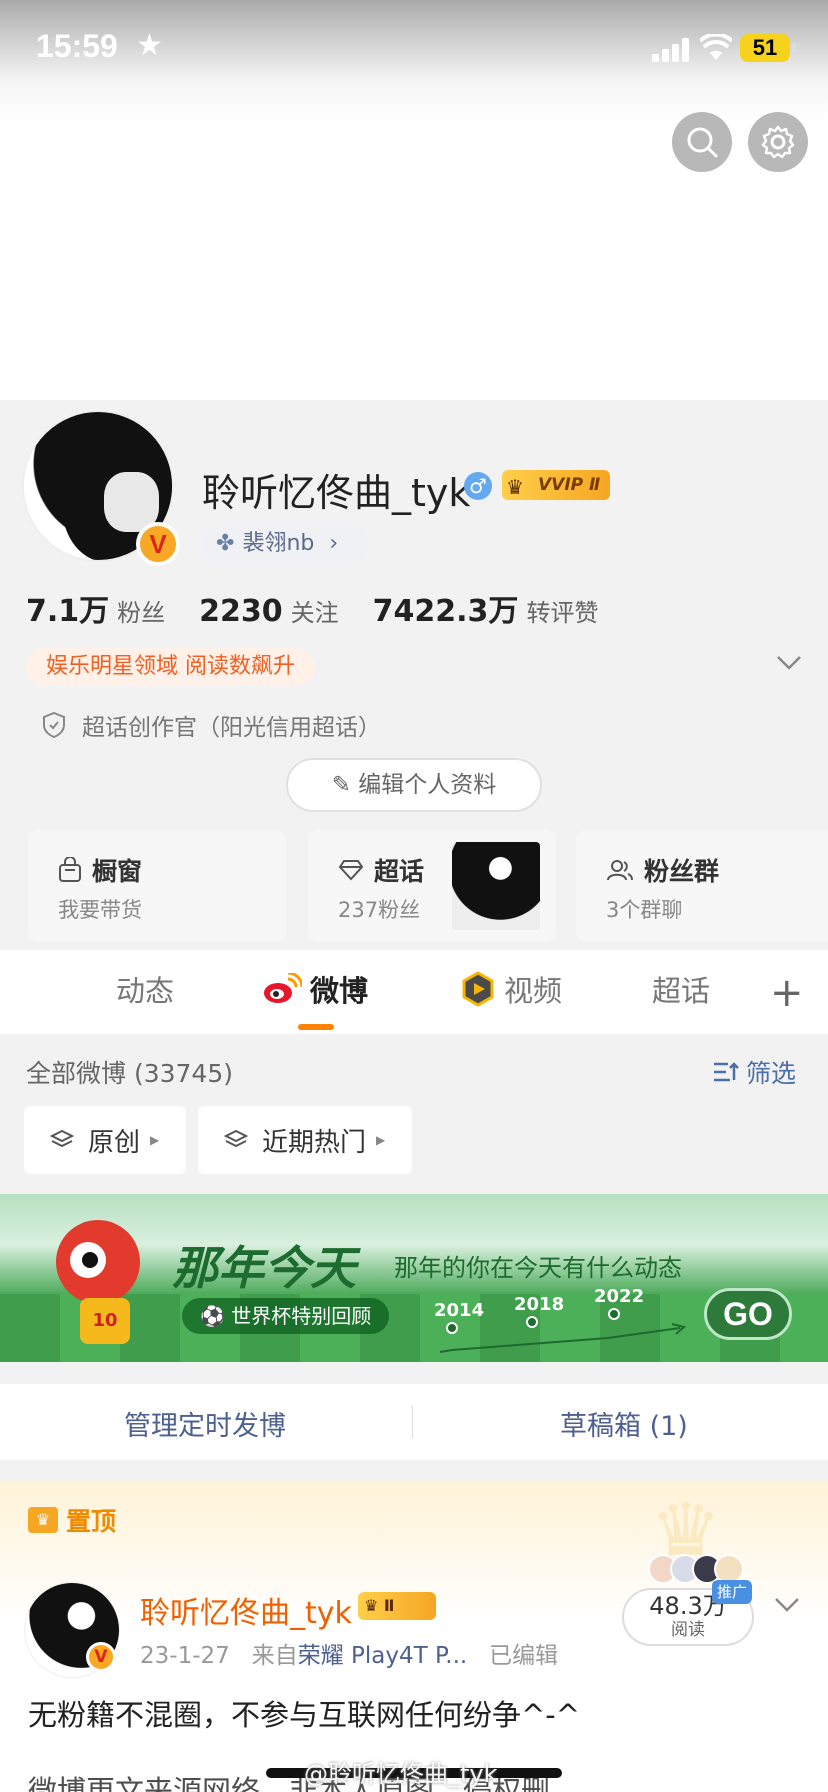 The height and width of the screenshot is (1792, 828). I want to click on timeline-year: 2014, so click(459, 1310).